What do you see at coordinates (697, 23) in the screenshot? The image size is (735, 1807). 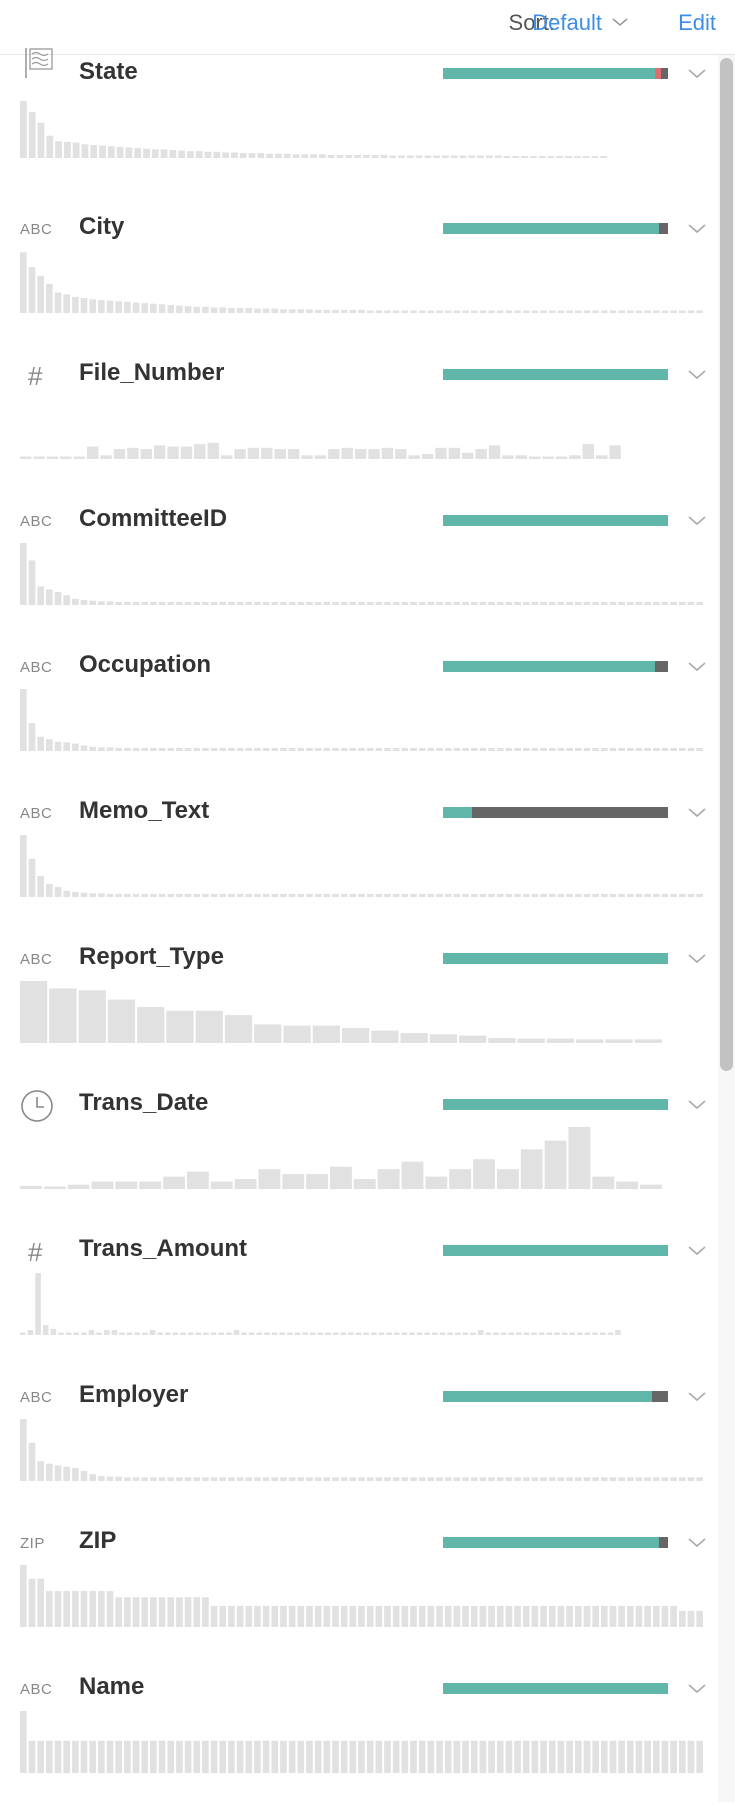 I see `edit-button: Edit` at bounding box center [697, 23].